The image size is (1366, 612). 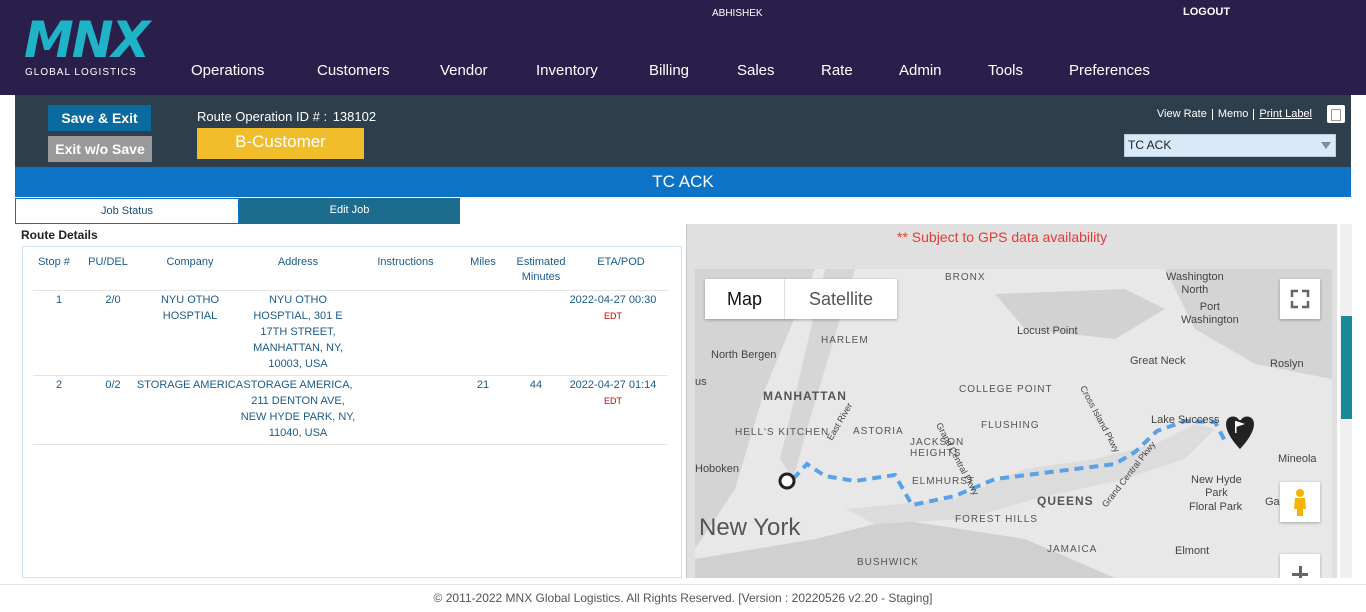 I want to click on route-operation-id: Route Operation ID # : 138102, so click(x=286, y=116).